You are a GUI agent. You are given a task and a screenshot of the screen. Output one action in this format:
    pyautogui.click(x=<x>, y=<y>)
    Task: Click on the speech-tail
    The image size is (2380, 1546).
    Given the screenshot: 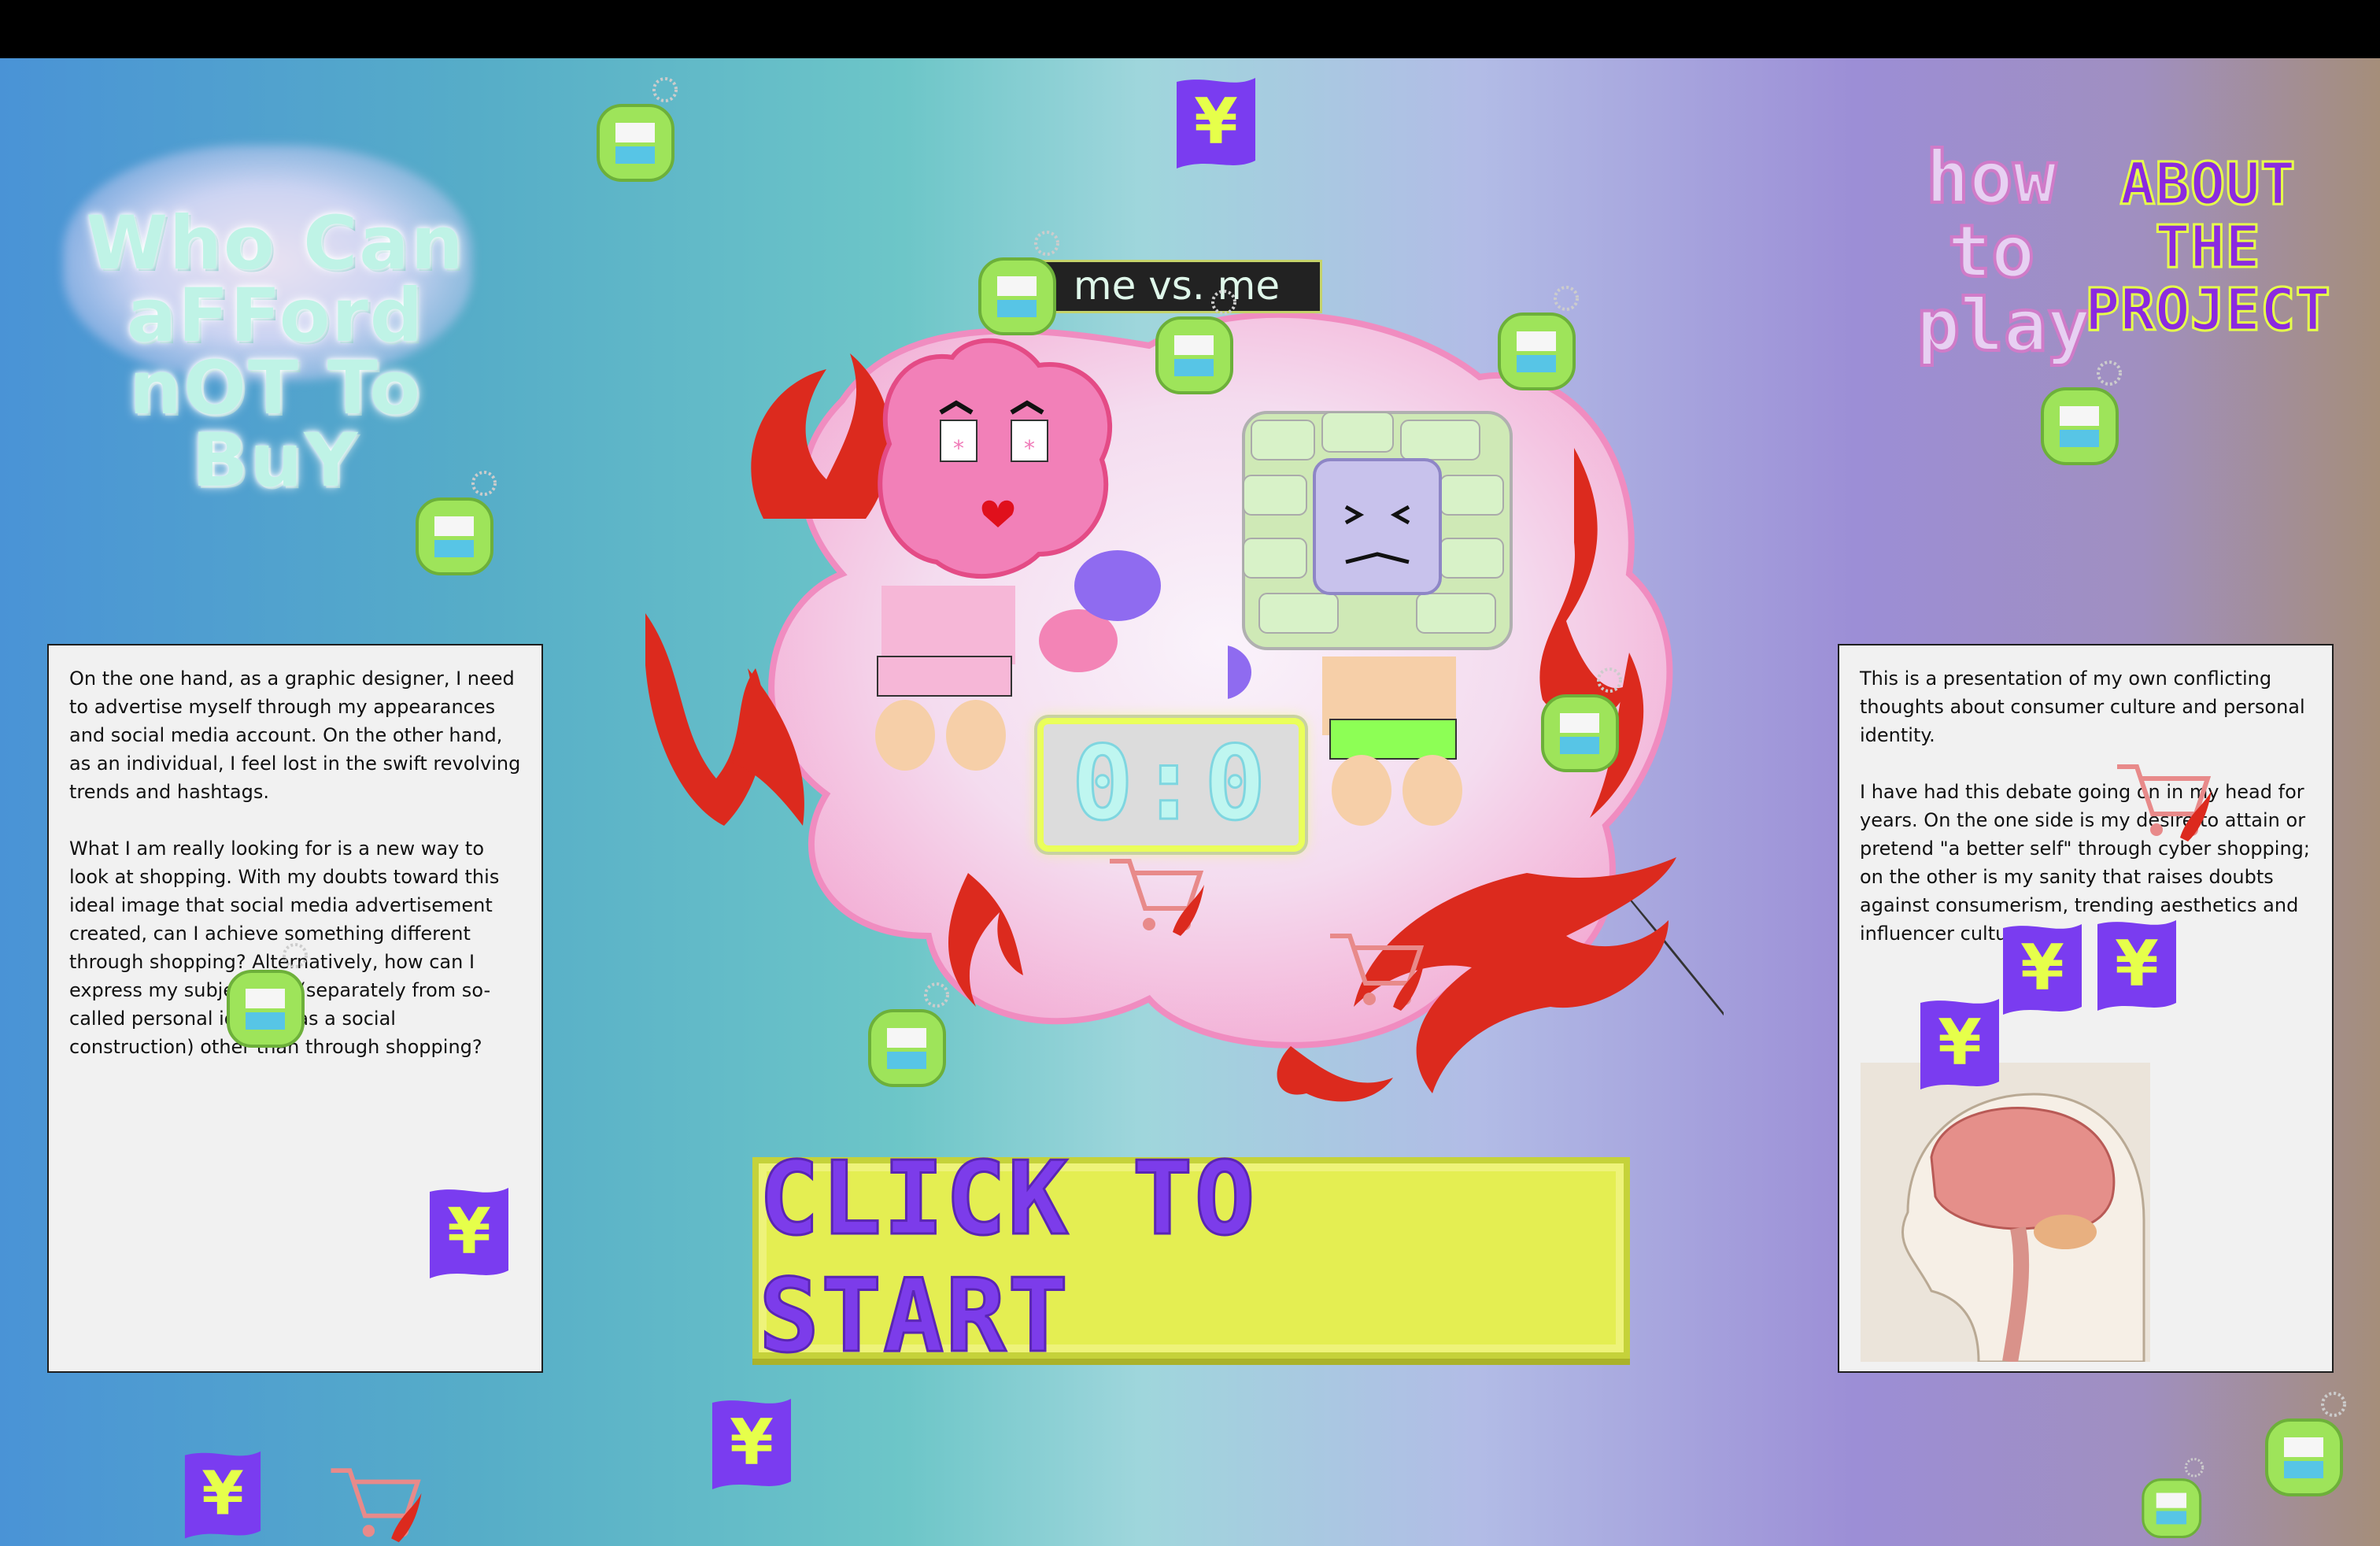 What is the action you would take?
    pyautogui.click(x=1672, y=952)
    